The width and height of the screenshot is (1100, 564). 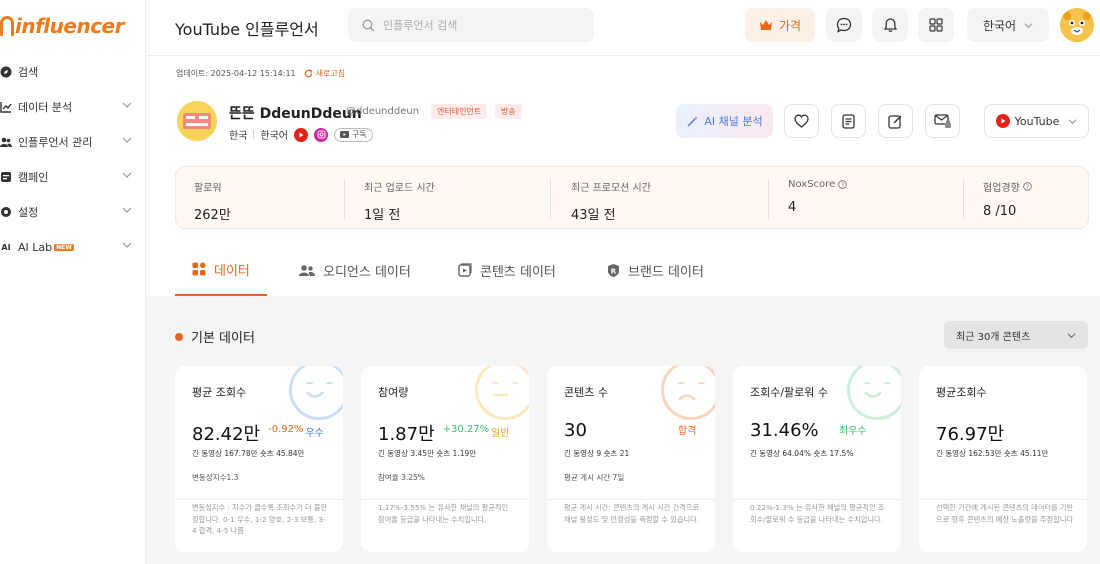 I want to click on stat-label: NoxScore, so click(x=812, y=184).